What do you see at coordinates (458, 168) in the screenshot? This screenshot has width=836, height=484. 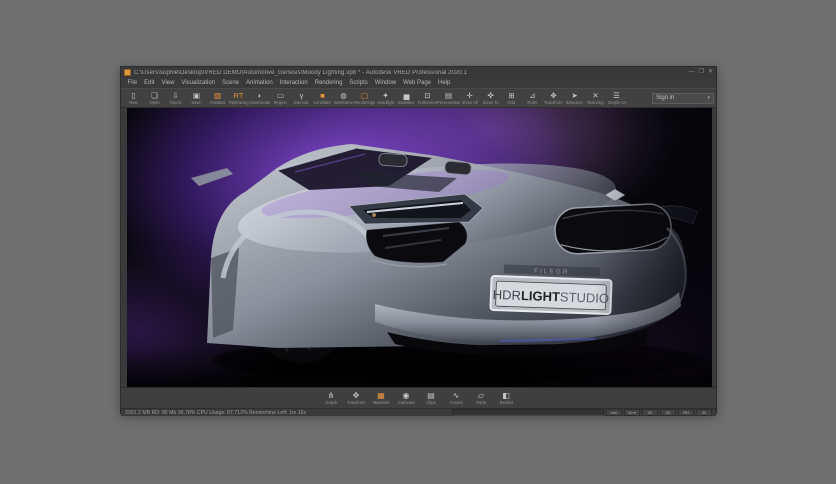 I see `roll-hoop-right` at bounding box center [458, 168].